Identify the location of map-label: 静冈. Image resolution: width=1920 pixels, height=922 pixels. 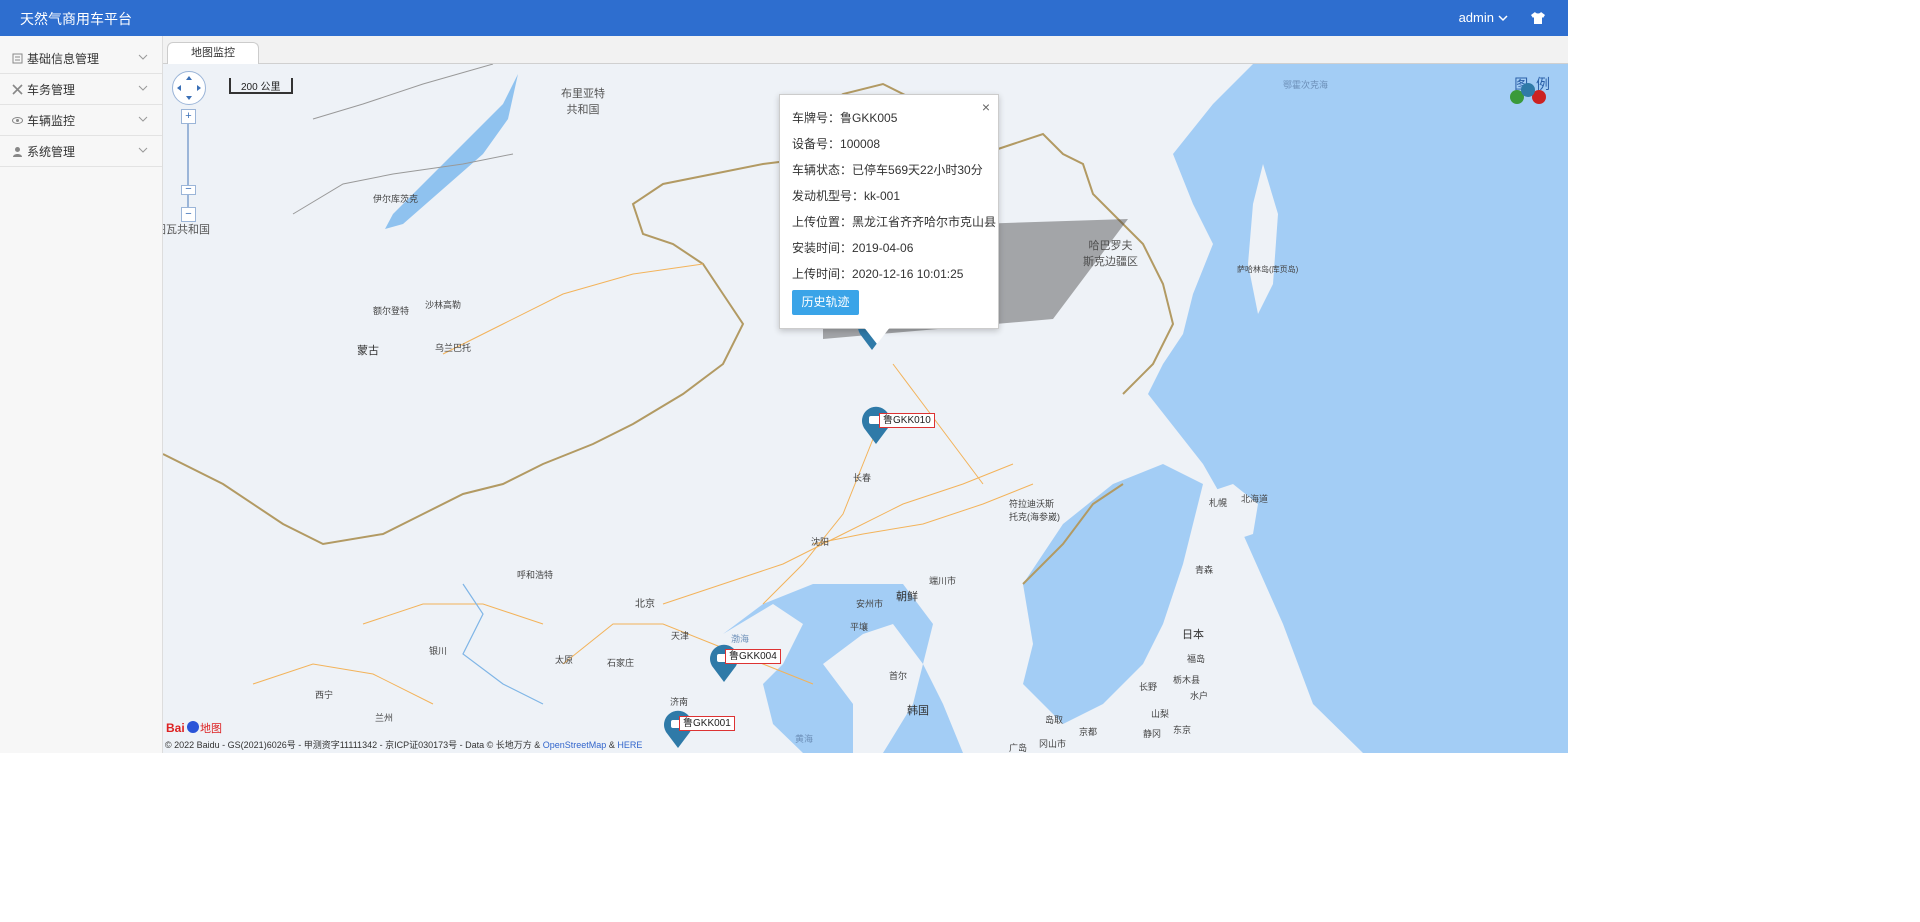
(1152, 734).